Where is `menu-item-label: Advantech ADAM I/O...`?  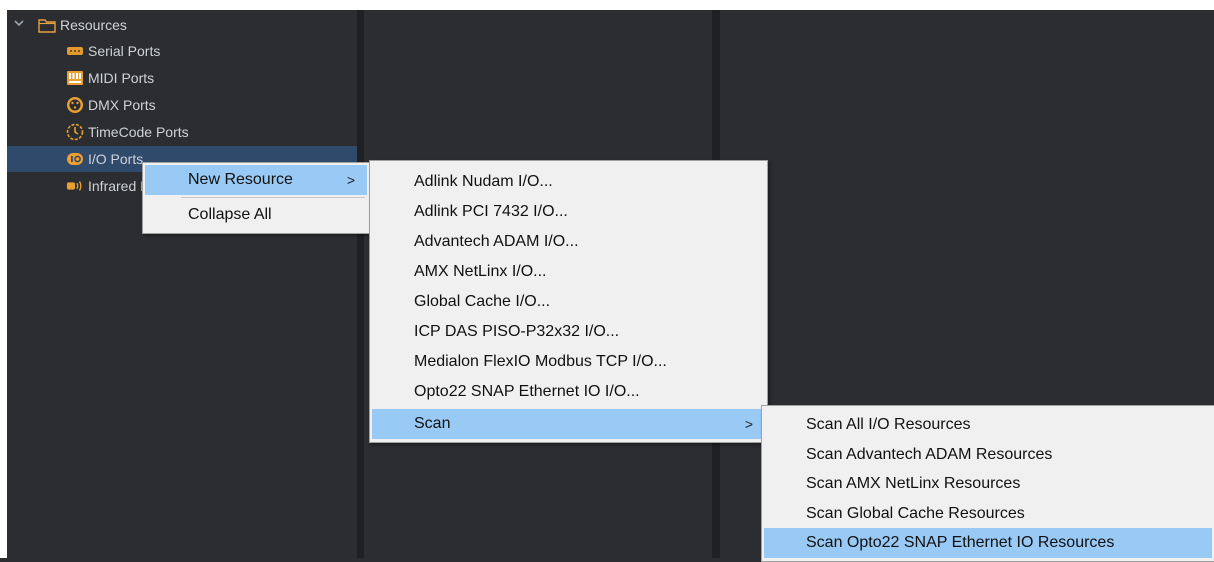
menu-item-label: Advantech ADAM I/O... is located at coordinates (496, 241).